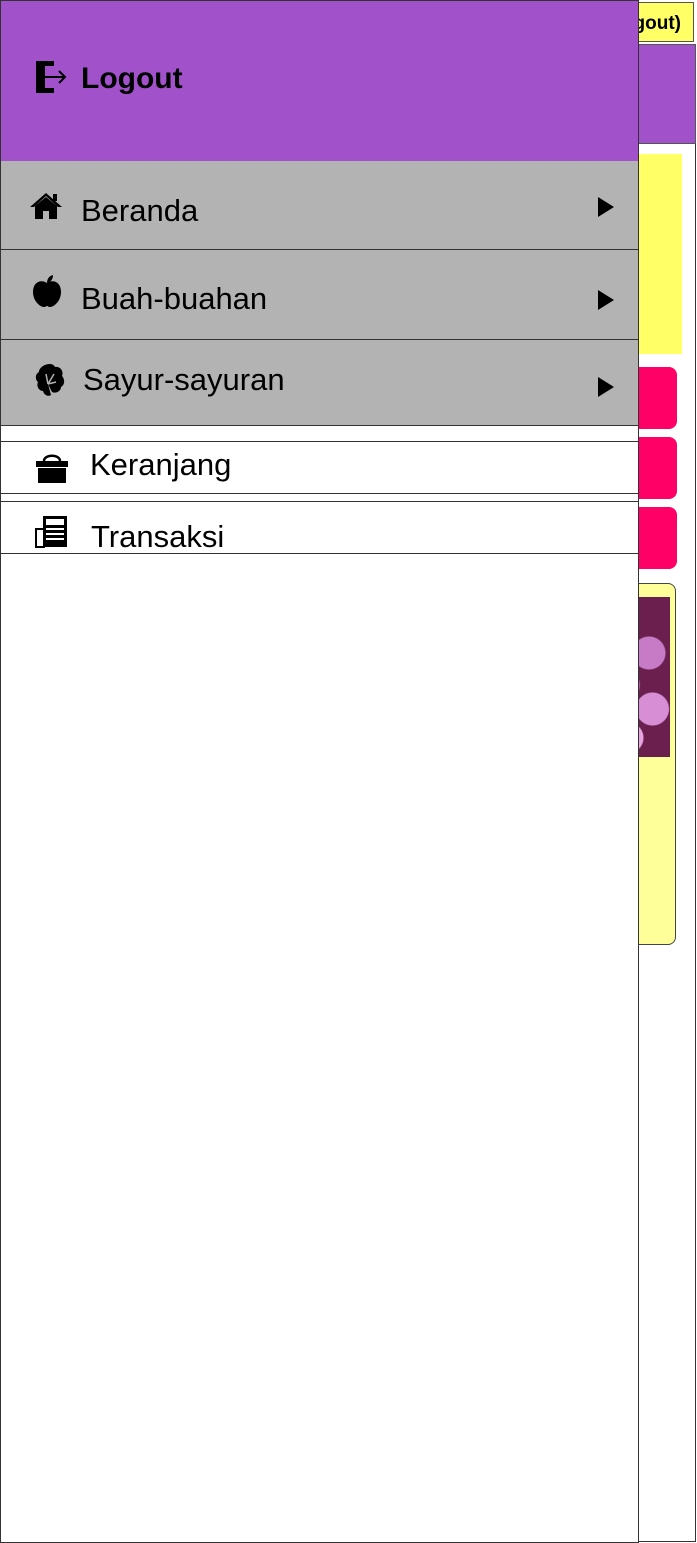 The height and width of the screenshot is (1543, 697). What do you see at coordinates (319, 527) in the screenshot?
I see `menu-item-transaksi: Transaksi` at bounding box center [319, 527].